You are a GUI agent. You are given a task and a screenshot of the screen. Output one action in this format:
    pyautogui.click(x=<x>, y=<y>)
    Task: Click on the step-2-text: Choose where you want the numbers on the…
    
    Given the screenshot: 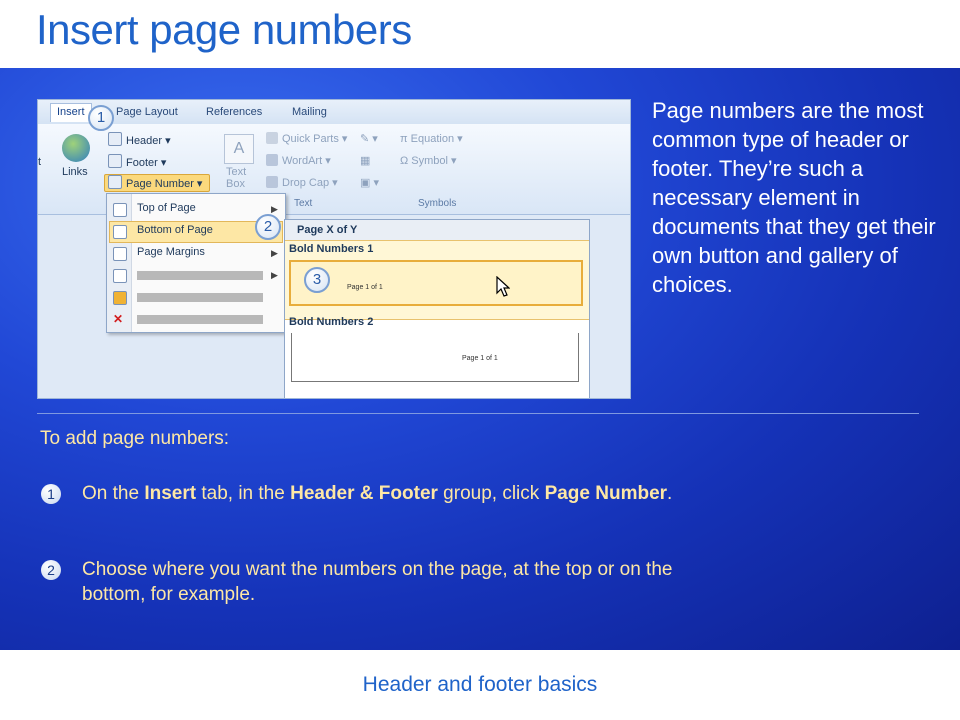 What is the action you would take?
    pyautogui.click(x=377, y=582)
    